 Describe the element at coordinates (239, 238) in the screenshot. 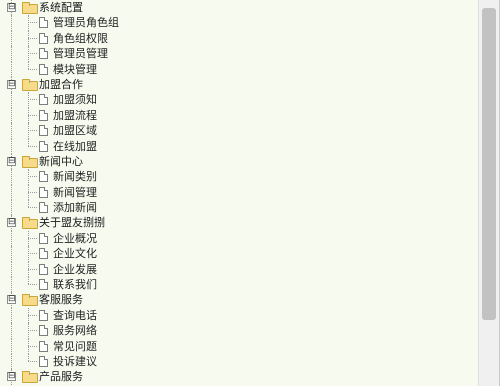

I see `tree-item: 企业概况` at that location.